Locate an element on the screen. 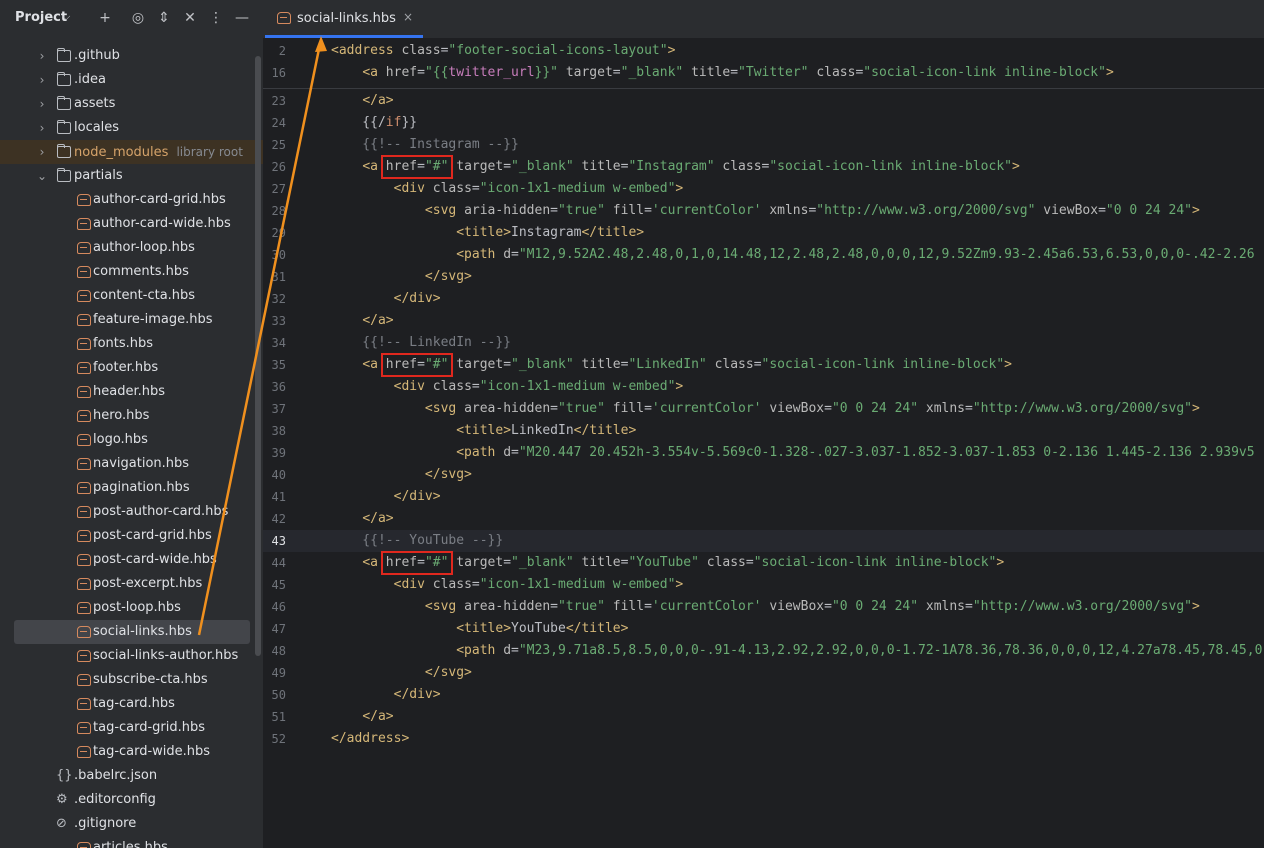 Image resolution: width=1264 pixels, height=848 pixels. line-number: 24 is located at coordinates (278, 123).